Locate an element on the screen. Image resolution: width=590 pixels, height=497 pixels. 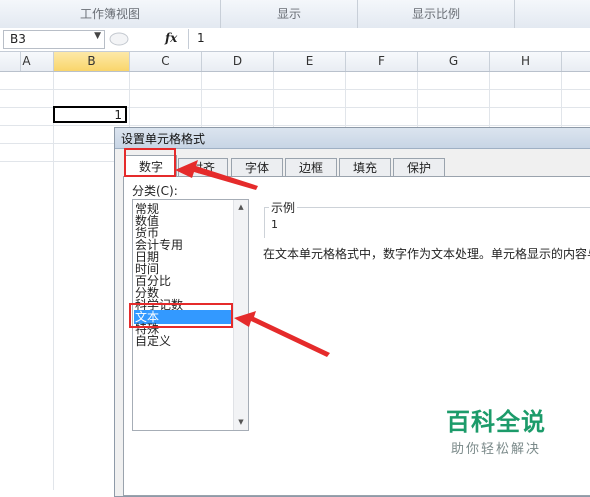
tab-alignment: 对齐 is located at coordinates (203, 167).